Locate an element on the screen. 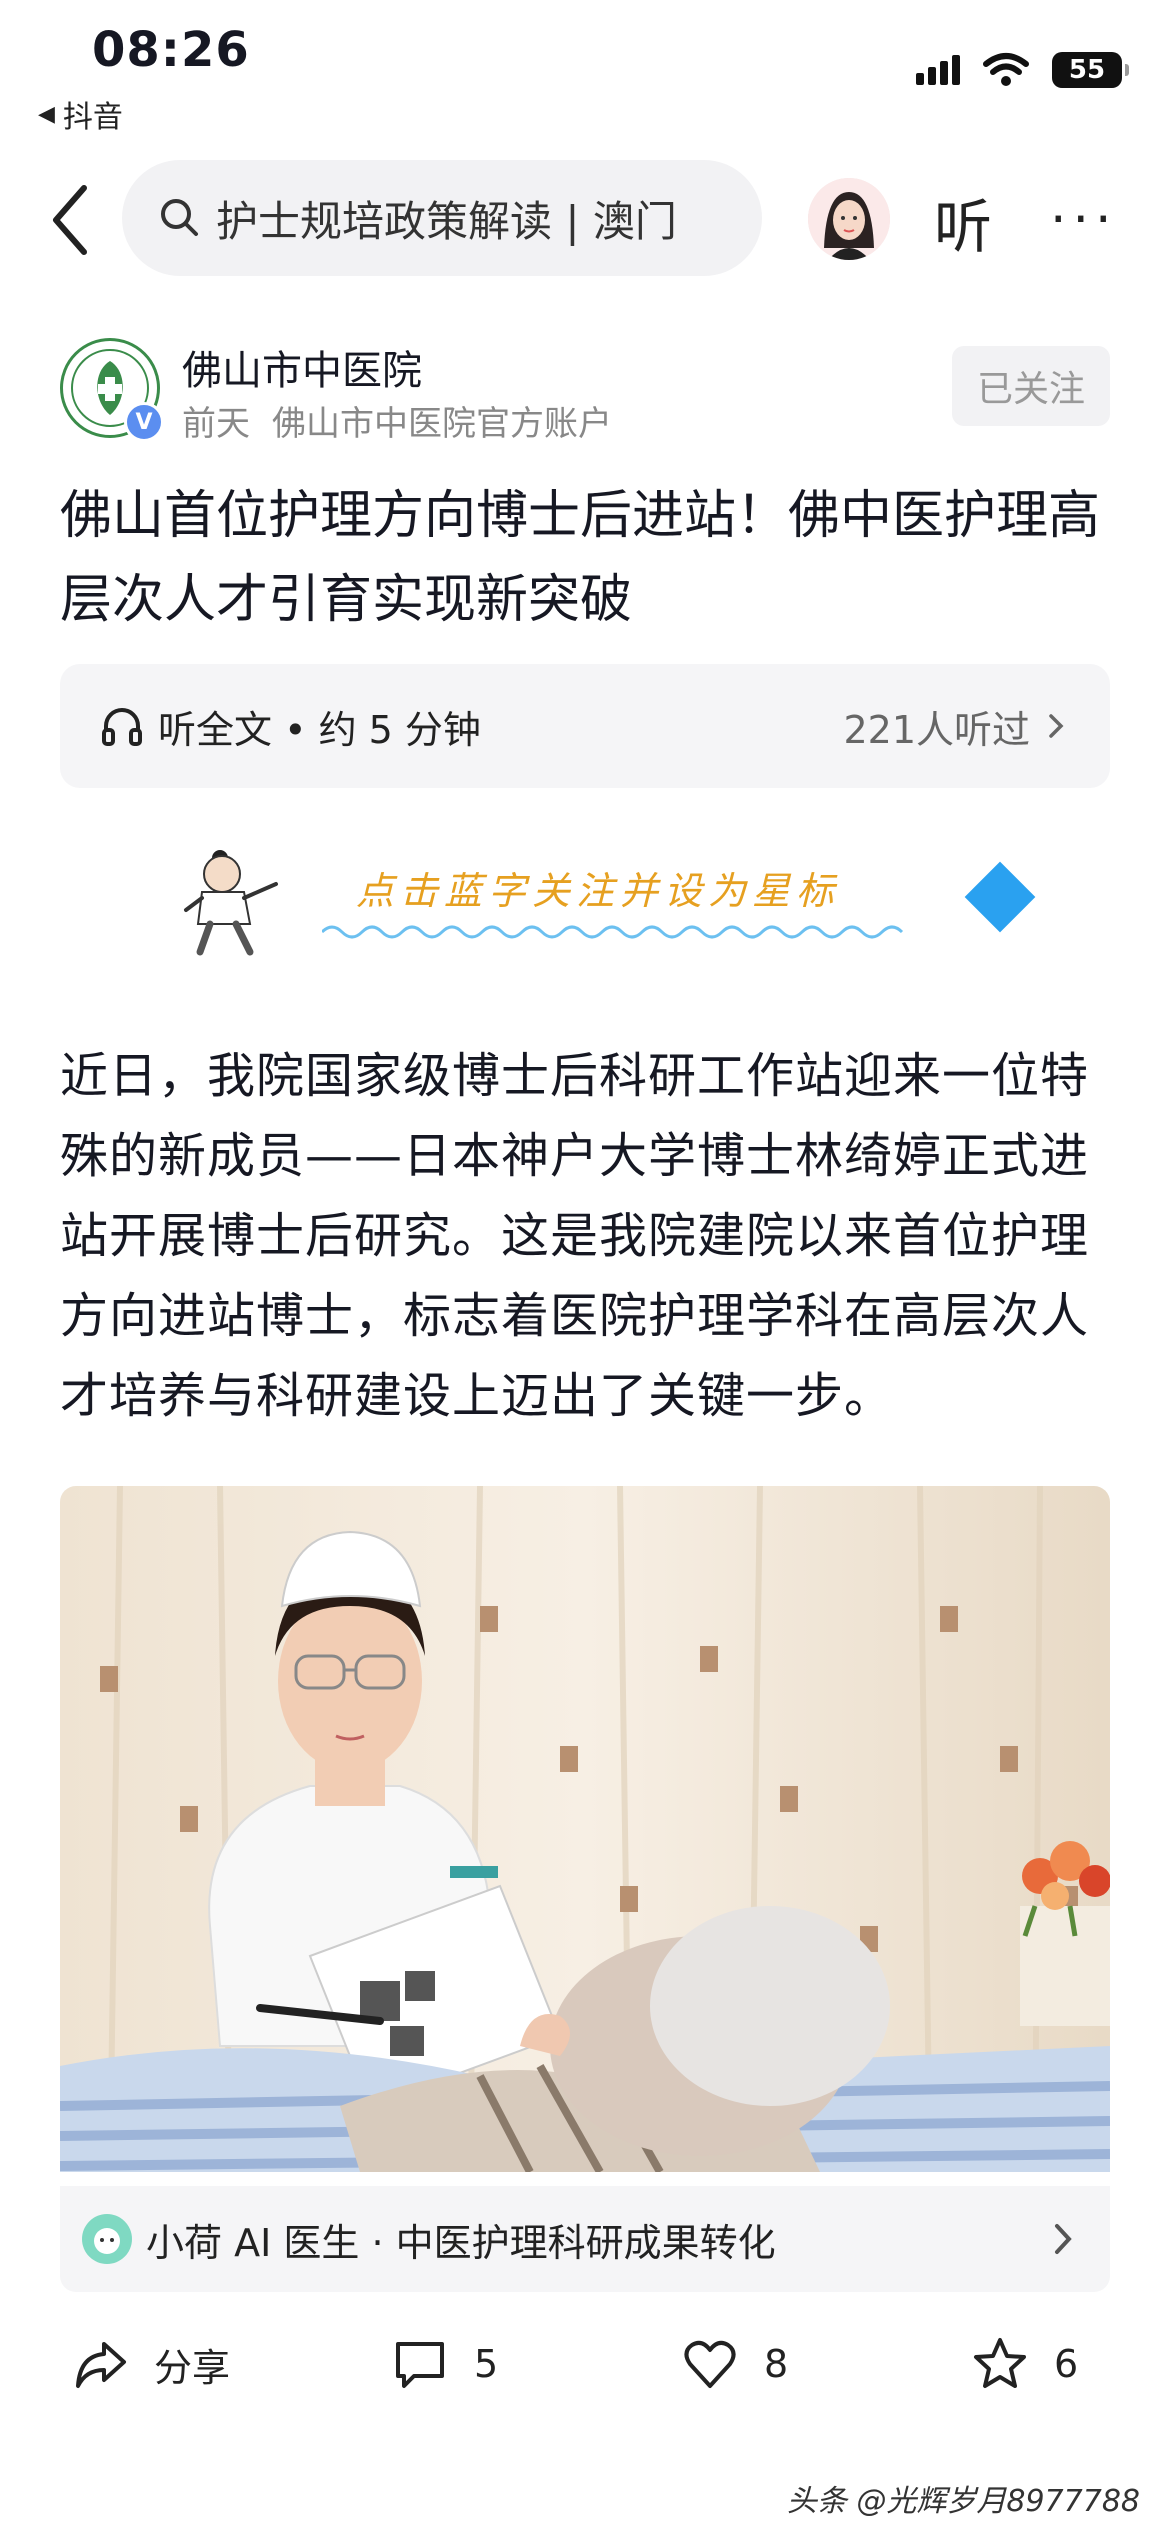 The image size is (1170, 2532). star-icon is located at coordinates (1000, 2363).